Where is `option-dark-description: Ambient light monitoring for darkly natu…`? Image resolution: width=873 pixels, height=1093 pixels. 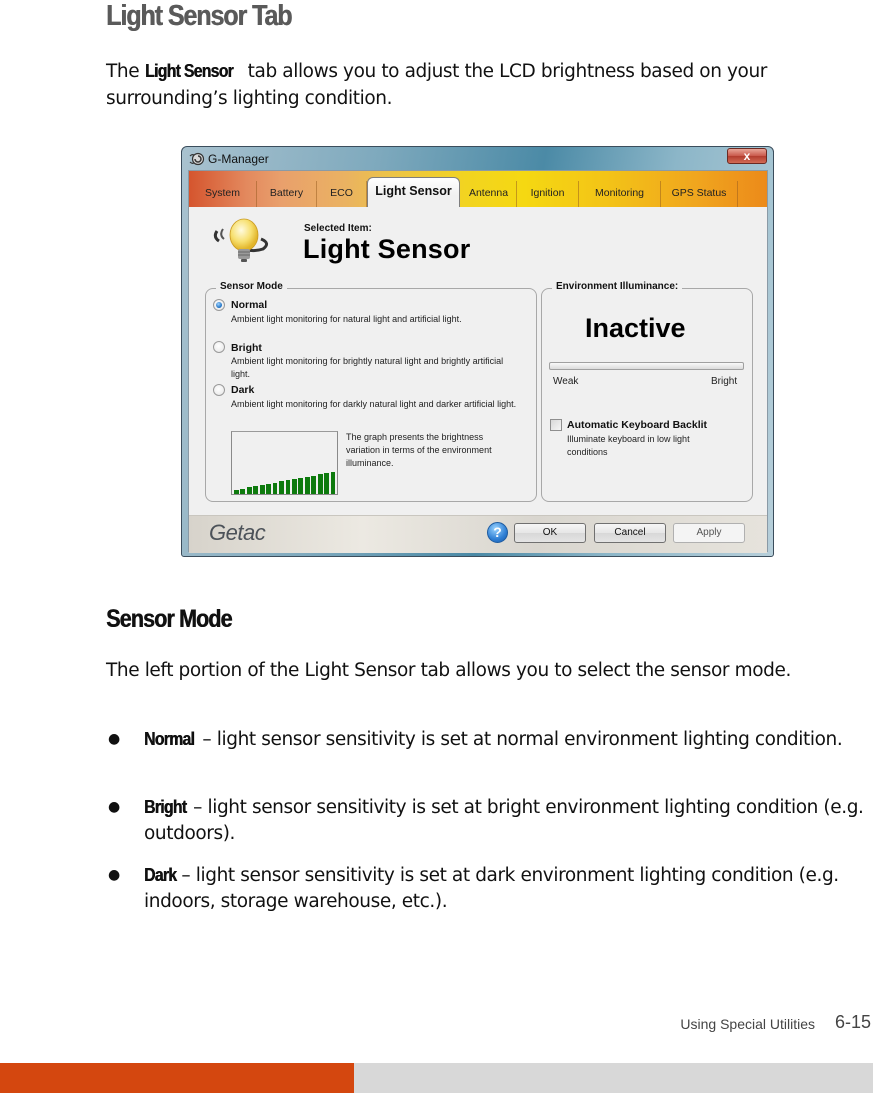 option-dark-description: Ambient light monitoring for darkly natu… is located at coordinates (374, 404).